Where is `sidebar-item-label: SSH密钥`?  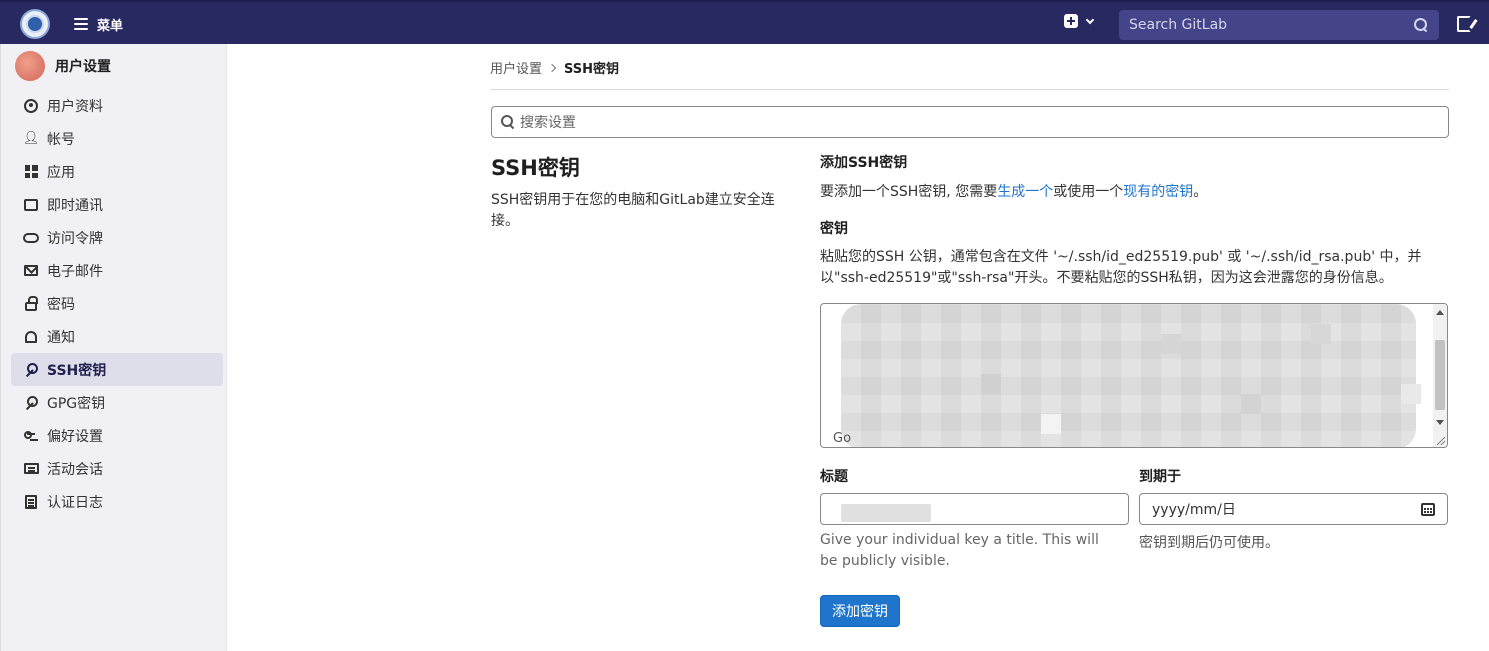 sidebar-item-label: SSH密钥 is located at coordinates (77, 370).